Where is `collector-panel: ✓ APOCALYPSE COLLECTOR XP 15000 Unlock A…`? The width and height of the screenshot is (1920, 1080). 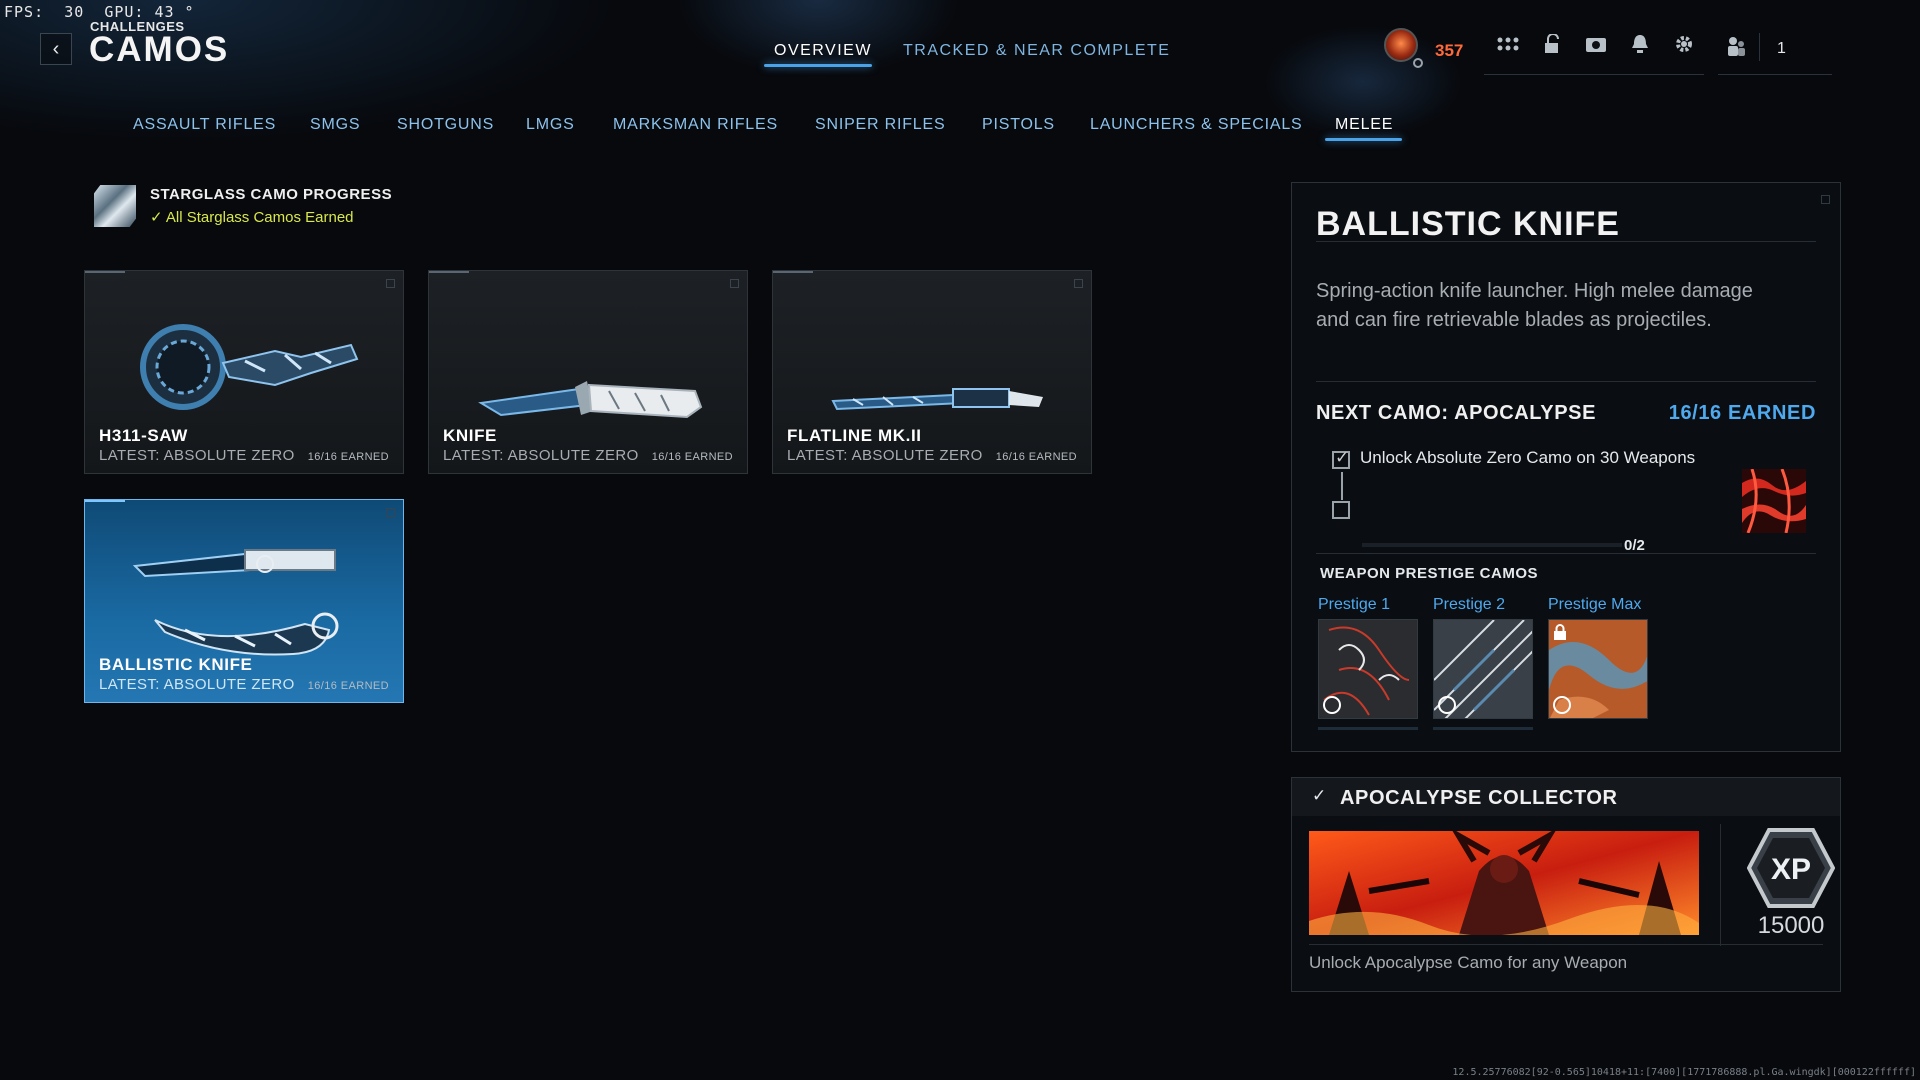
collector-panel: ✓ APOCALYPSE COLLECTOR XP 15000 Unlock A… is located at coordinates (1566, 884).